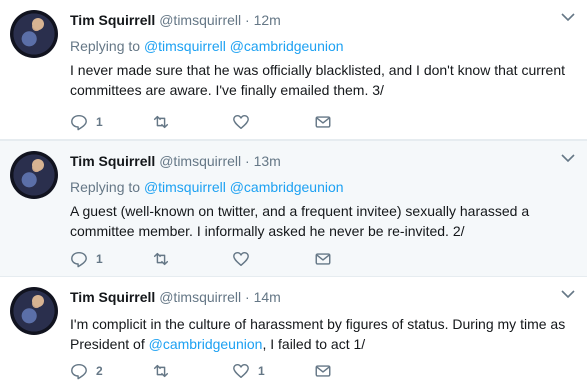 The width and height of the screenshot is (587, 390). I want to click on timestamp: 12m, so click(267, 20).